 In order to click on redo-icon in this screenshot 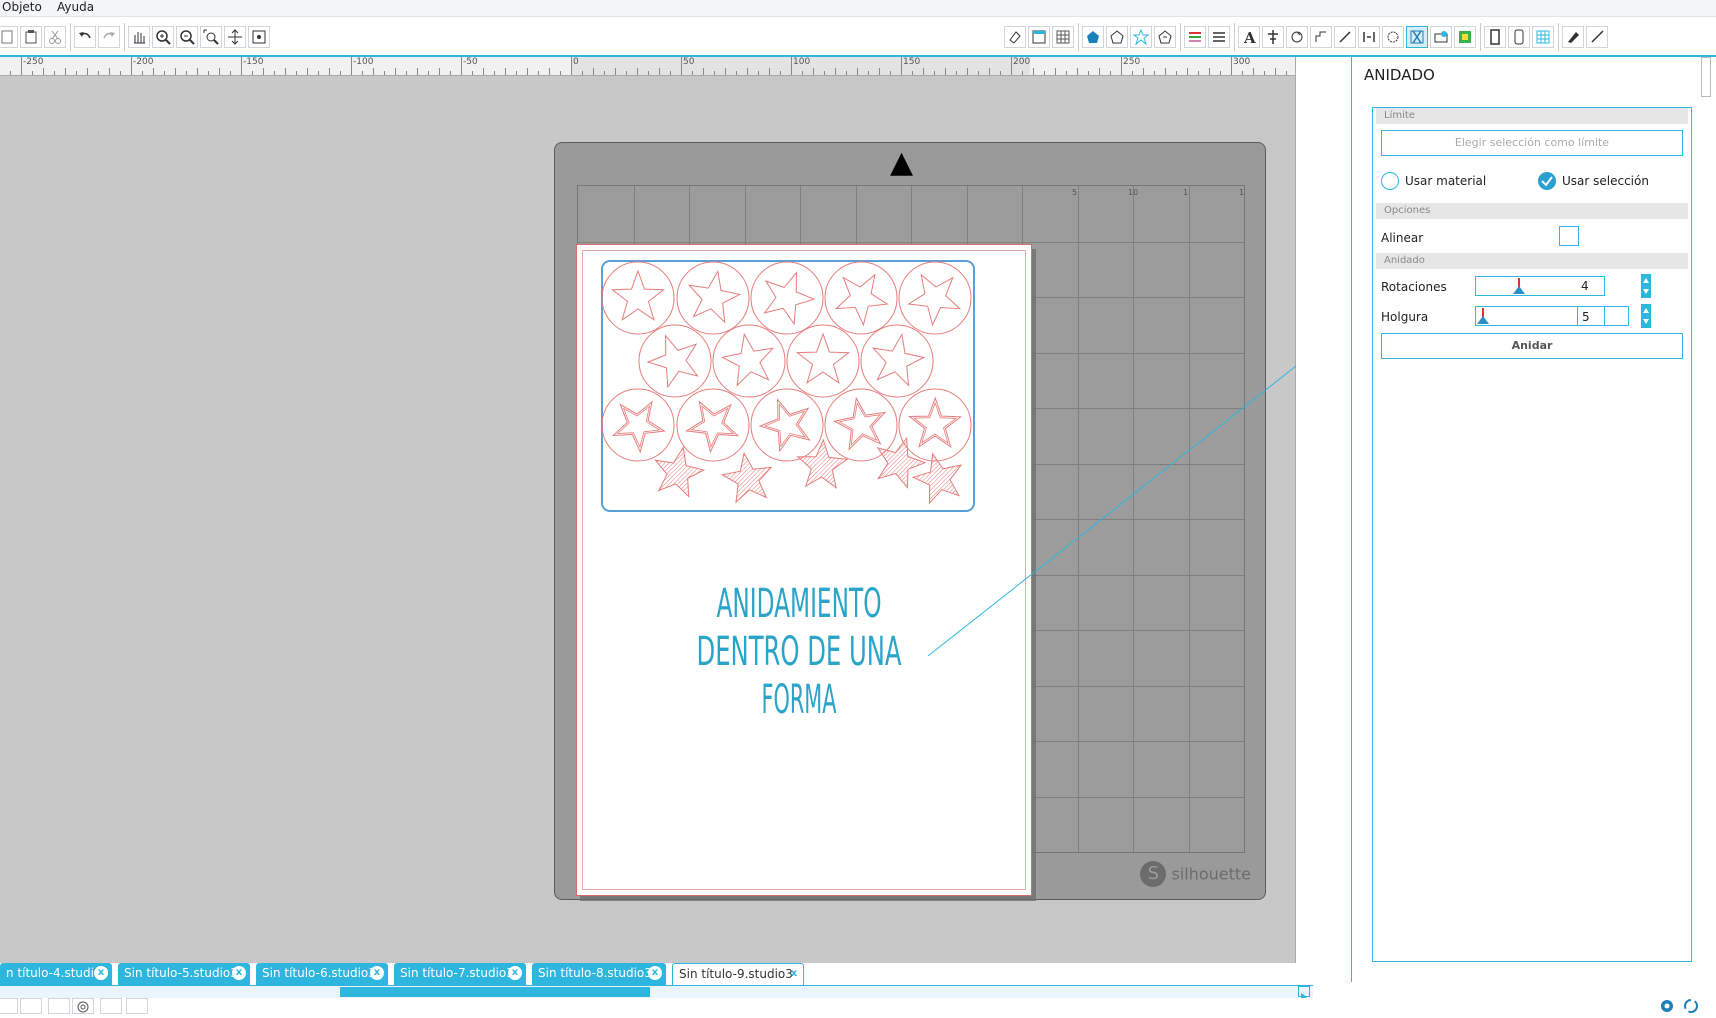, I will do `click(109, 37)`.